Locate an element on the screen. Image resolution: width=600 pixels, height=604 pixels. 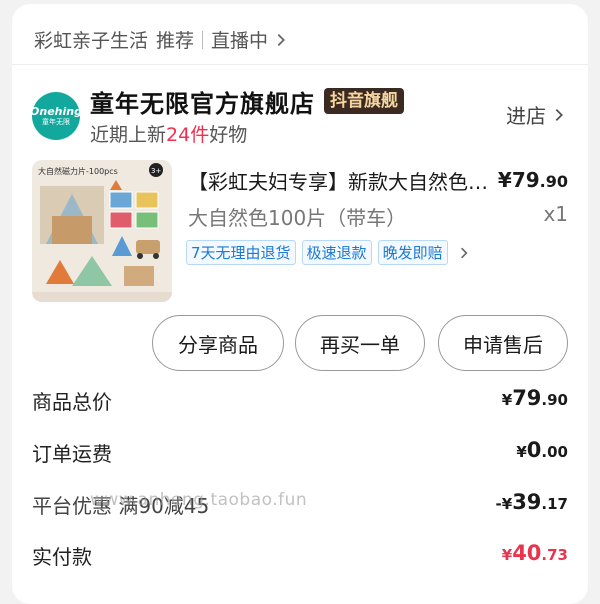
shipping-int: 0 is located at coordinates (534, 450).